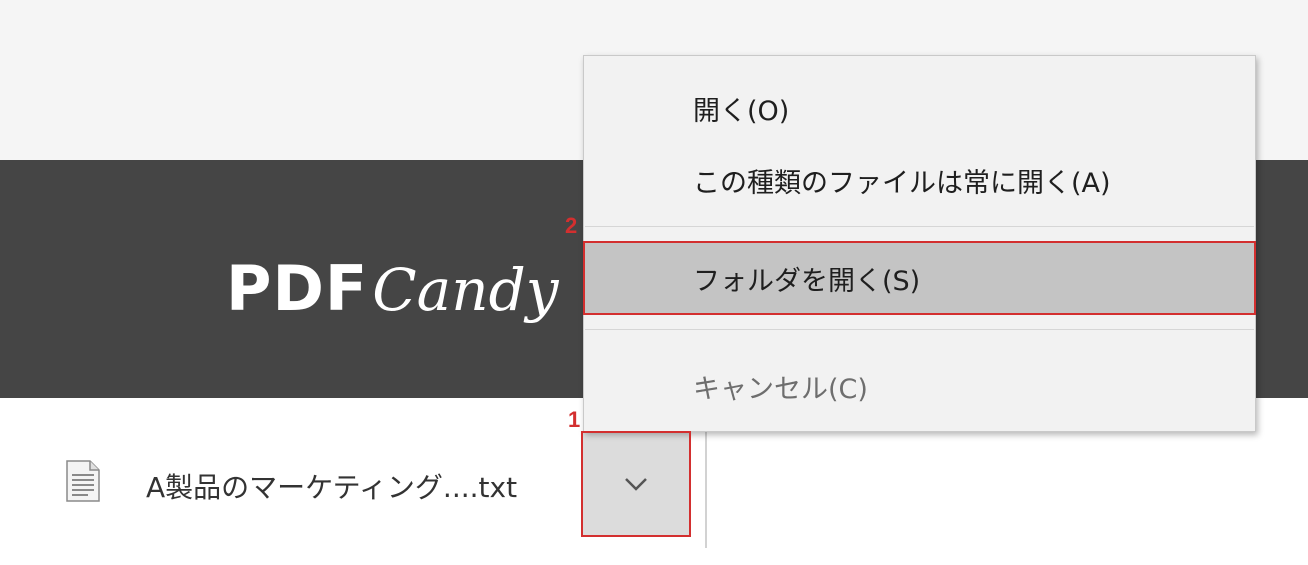  Describe the element at coordinates (919, 386) in the screenshot. I see `menu-item-cancel: キャンセル(C)` at that location.